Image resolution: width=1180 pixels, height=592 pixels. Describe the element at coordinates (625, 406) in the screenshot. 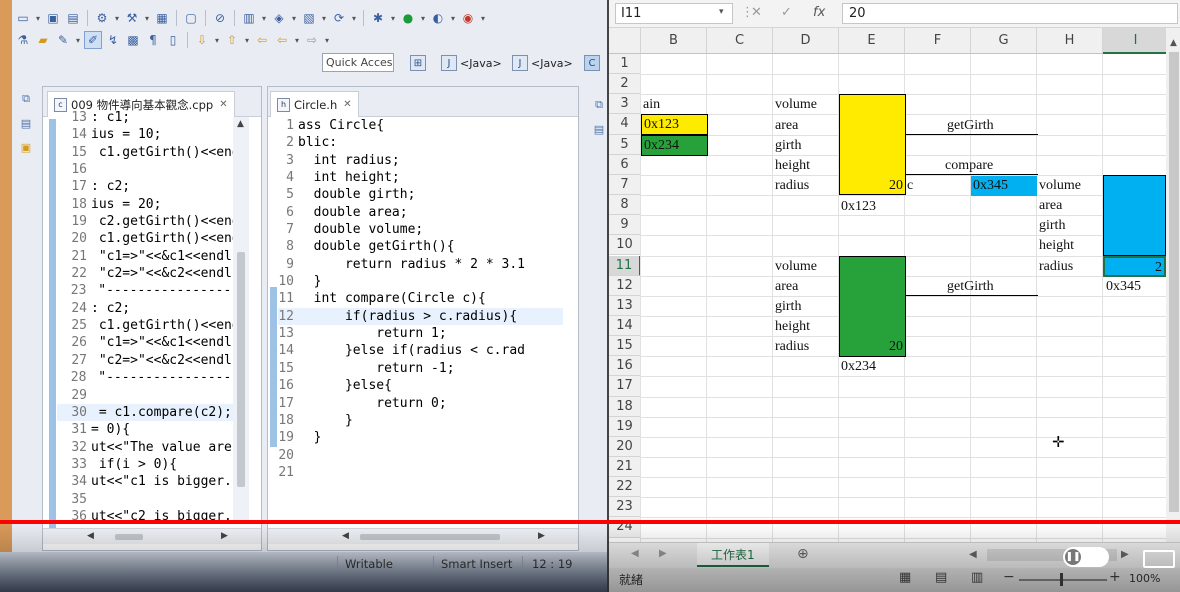

I see `row-header-18: 18` at that location.